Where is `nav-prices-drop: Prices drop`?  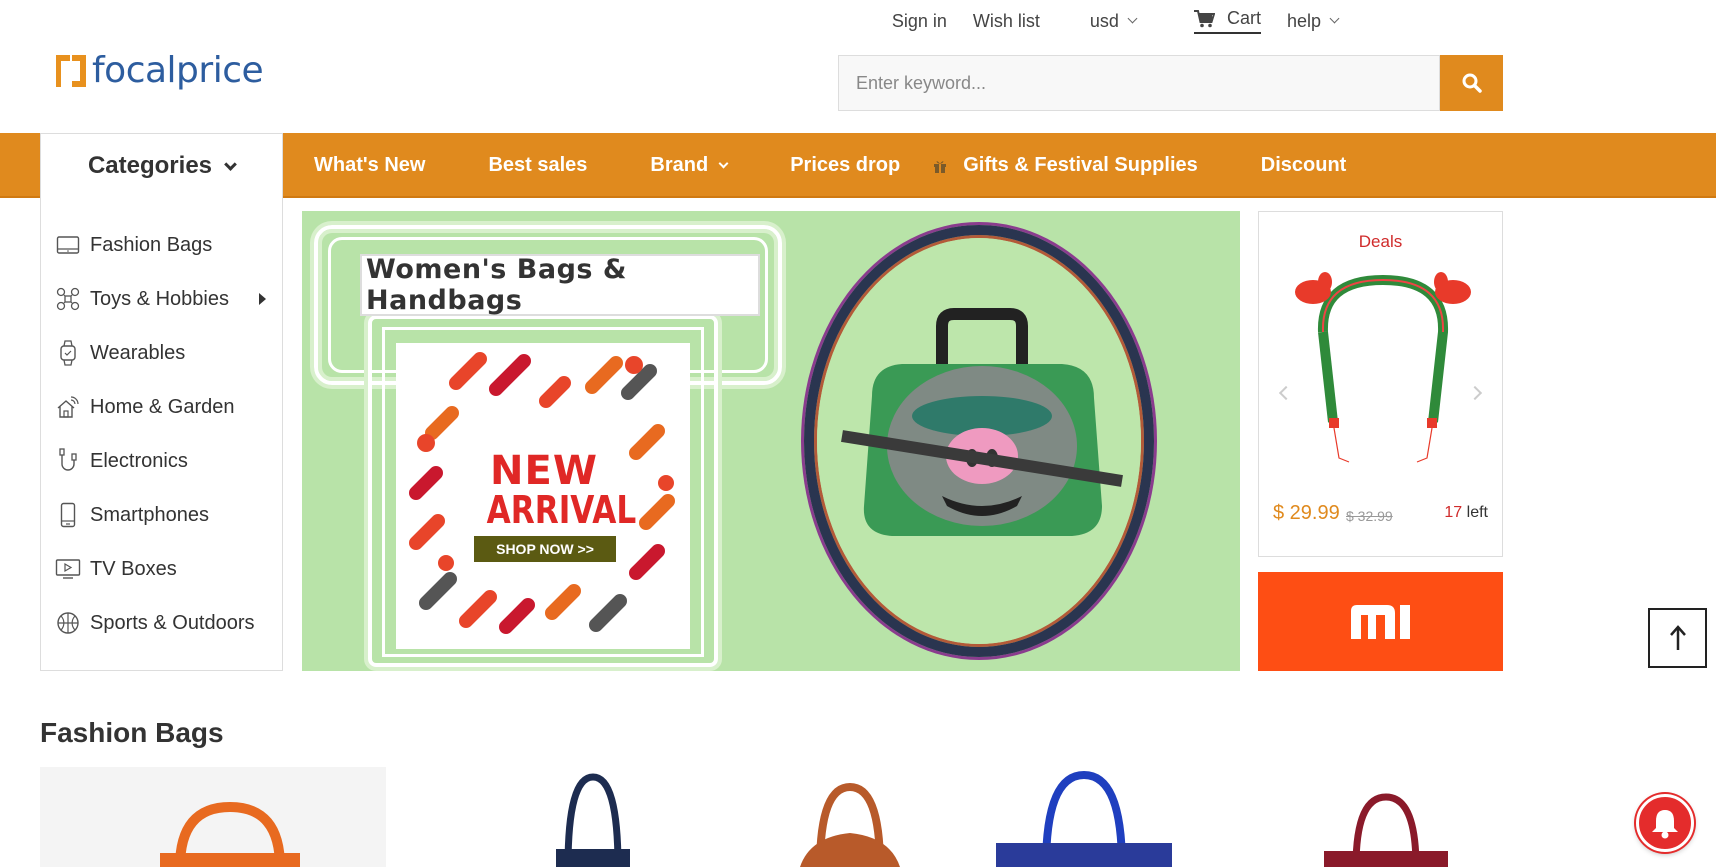 nav-prices-drop: Prices drop is located at coordinates (845, 165).